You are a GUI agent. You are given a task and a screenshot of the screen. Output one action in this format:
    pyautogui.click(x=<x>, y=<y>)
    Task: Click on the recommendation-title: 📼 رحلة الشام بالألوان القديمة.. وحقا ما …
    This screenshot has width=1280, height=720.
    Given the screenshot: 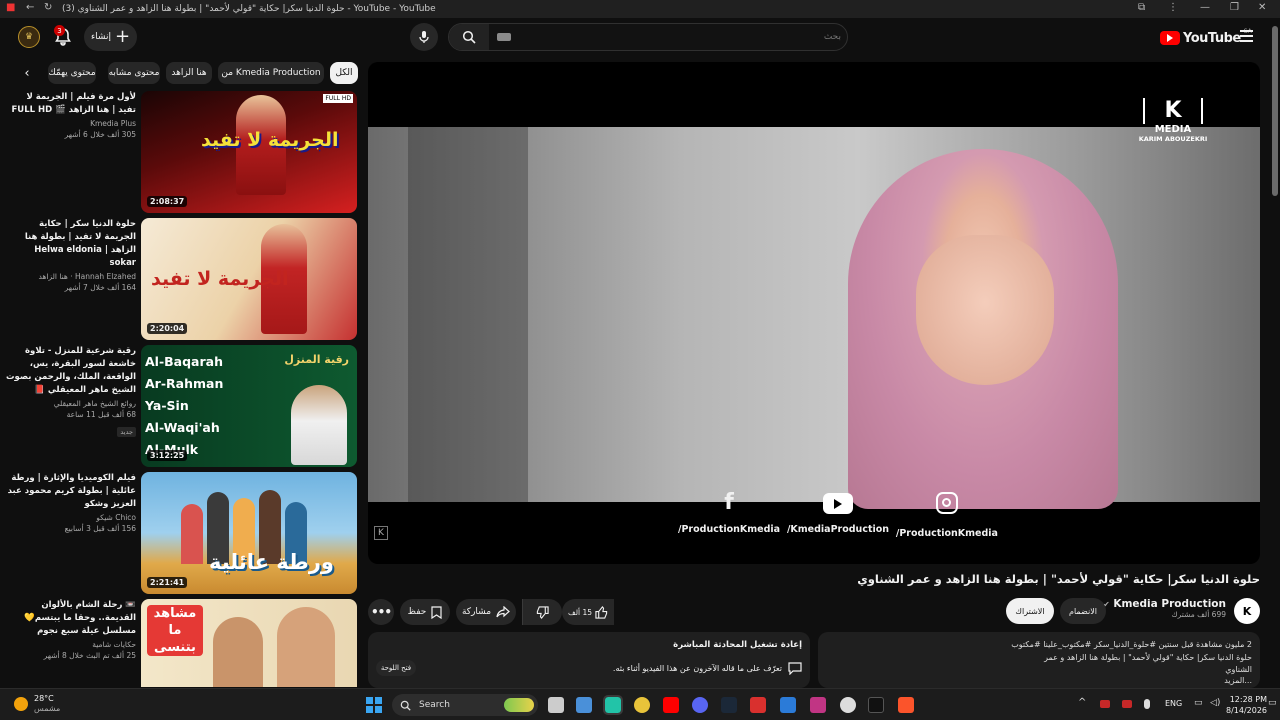 What is the action you would take?
    pyautogui.click(x=71, y=618)
    